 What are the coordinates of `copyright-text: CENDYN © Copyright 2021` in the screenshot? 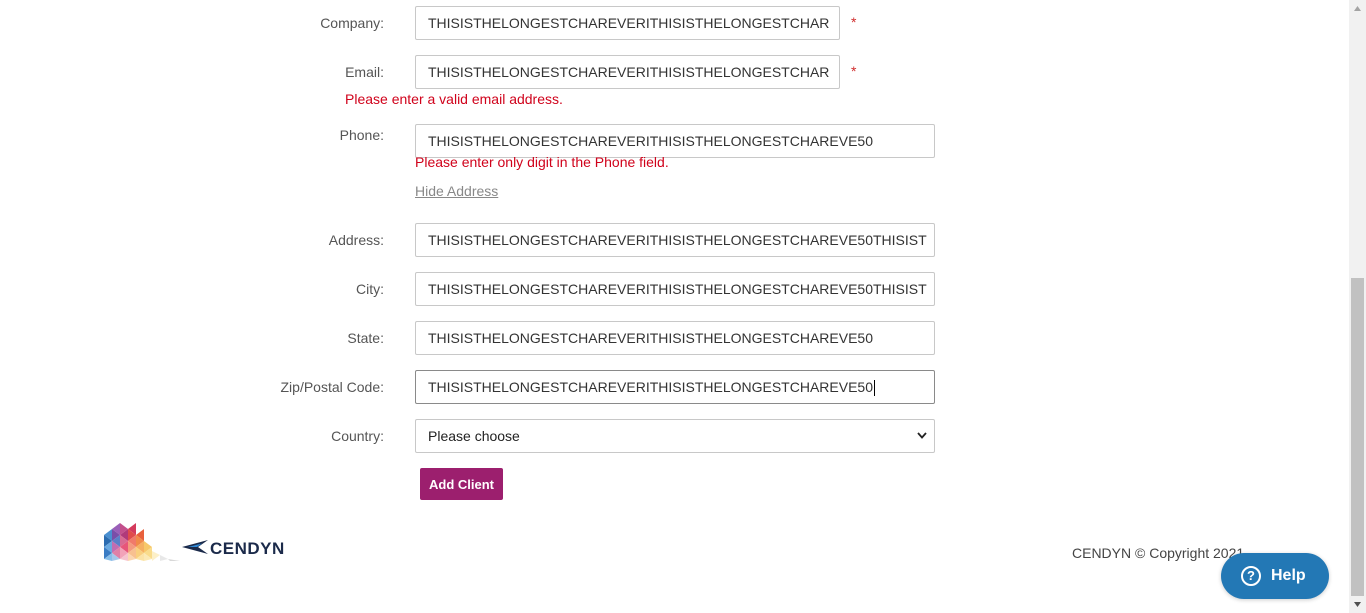 It's located at (1158, 553).